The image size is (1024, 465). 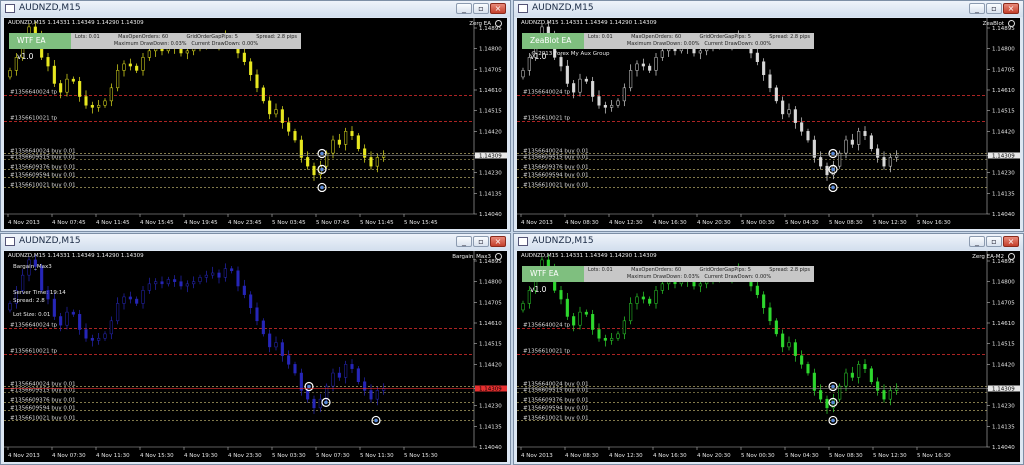 I want to click on time-tick-label: 5 Nov 11:45, so click(x=377, y=223).